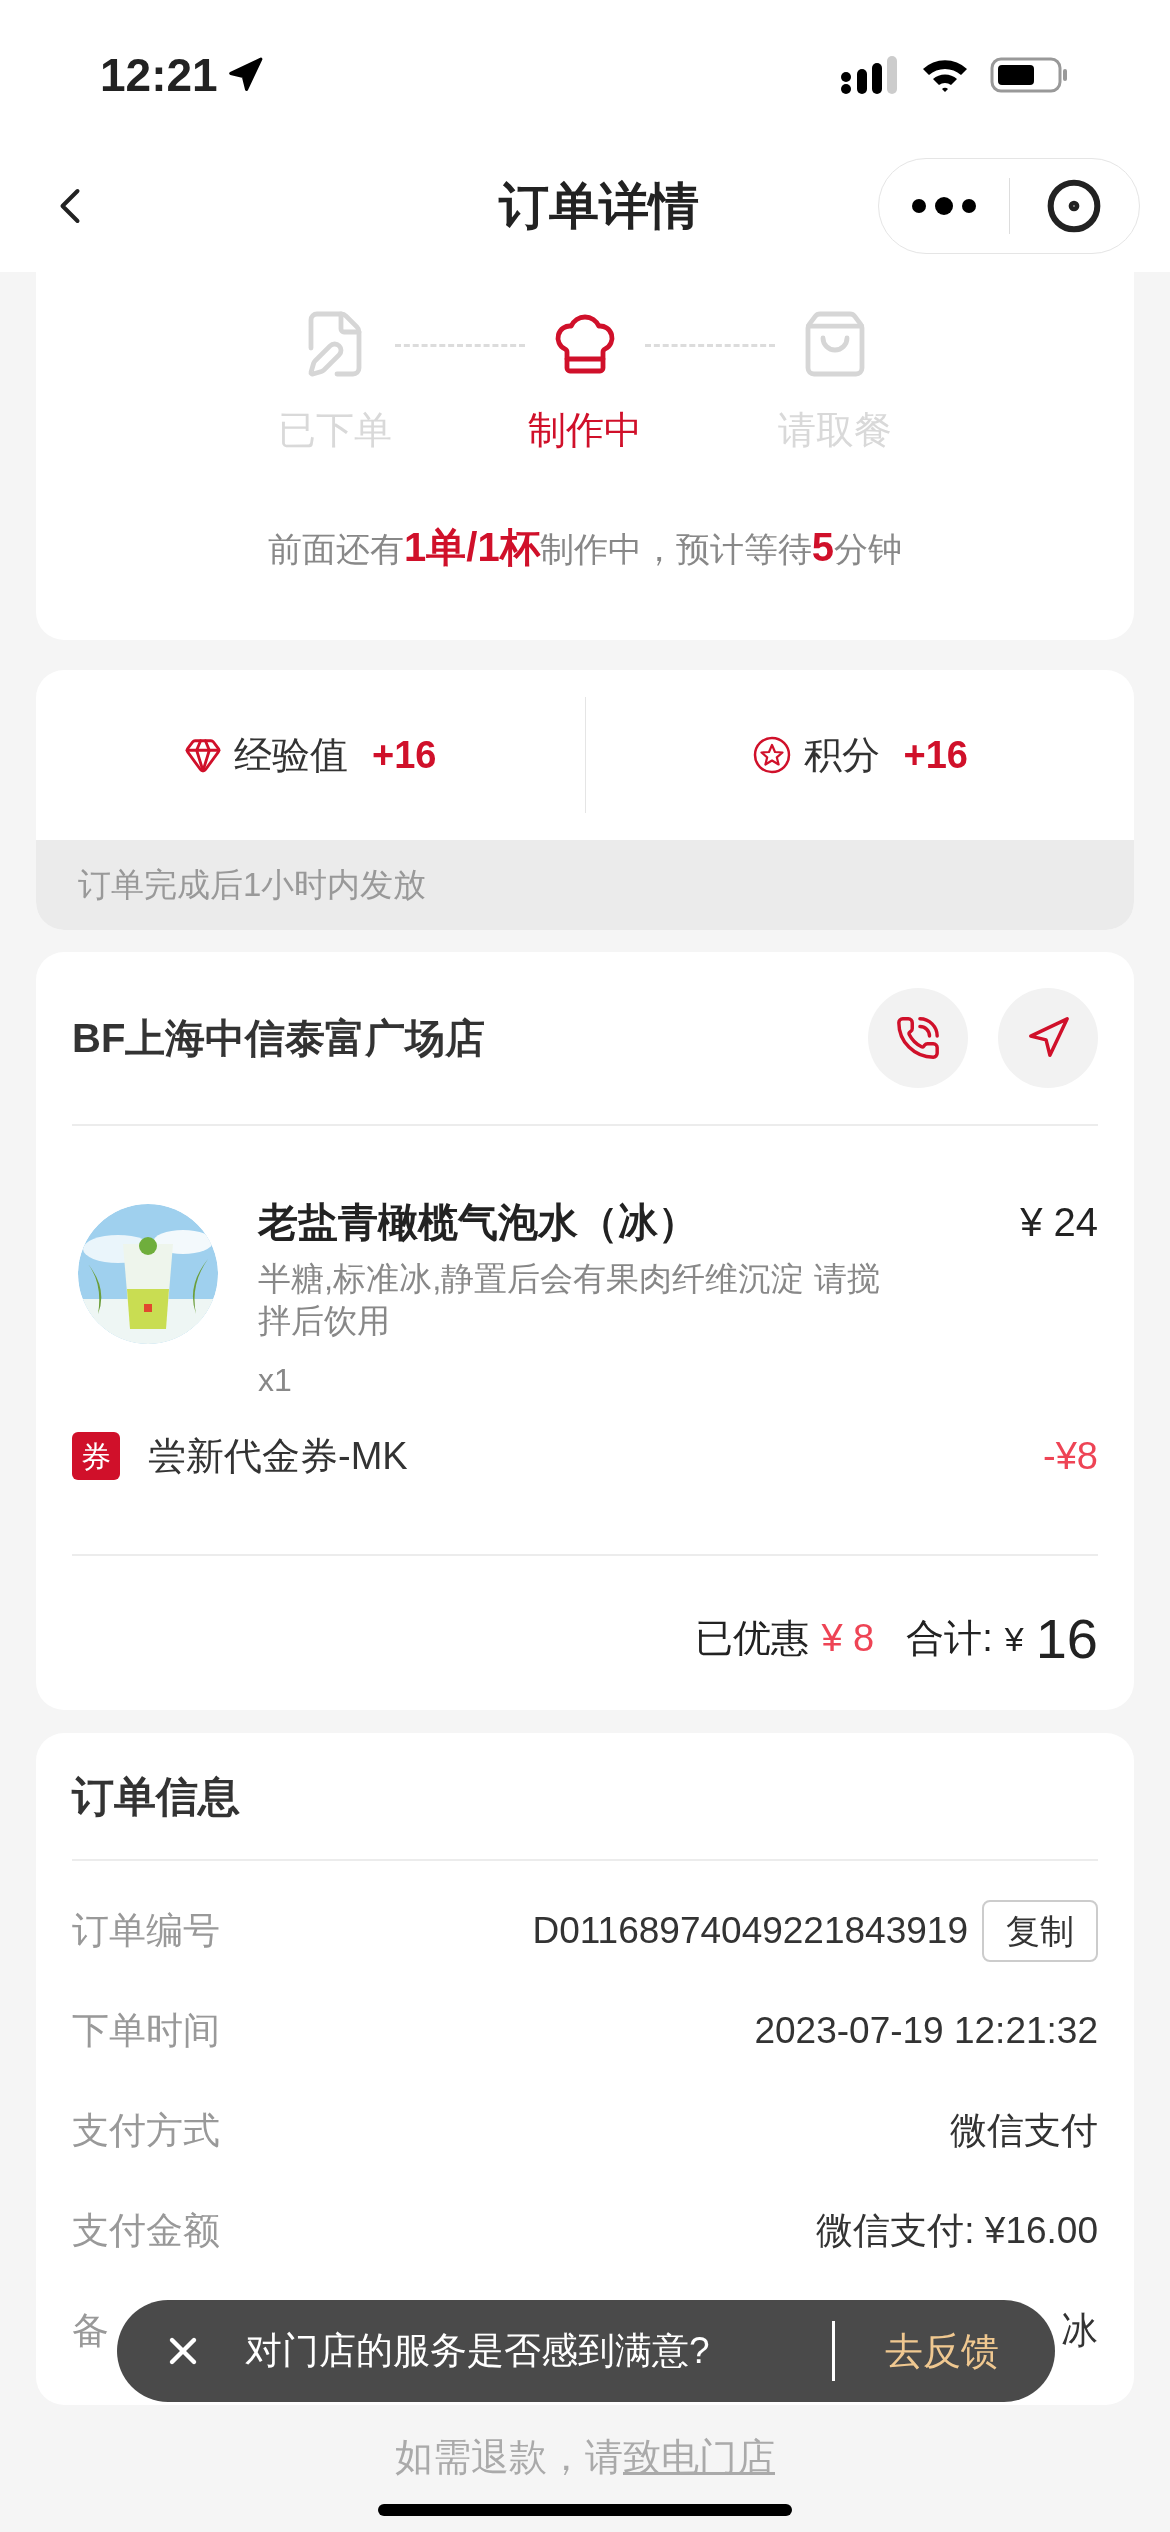  I want to click on star-circle-icon, so click(771, 755).